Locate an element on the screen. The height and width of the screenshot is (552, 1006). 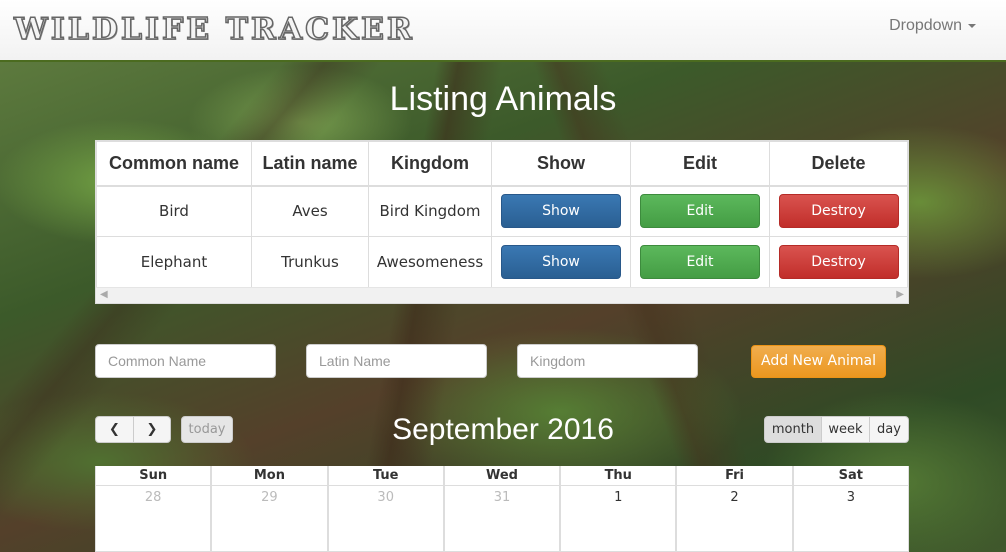
latin-name-input is located at coordinates (396, 361).